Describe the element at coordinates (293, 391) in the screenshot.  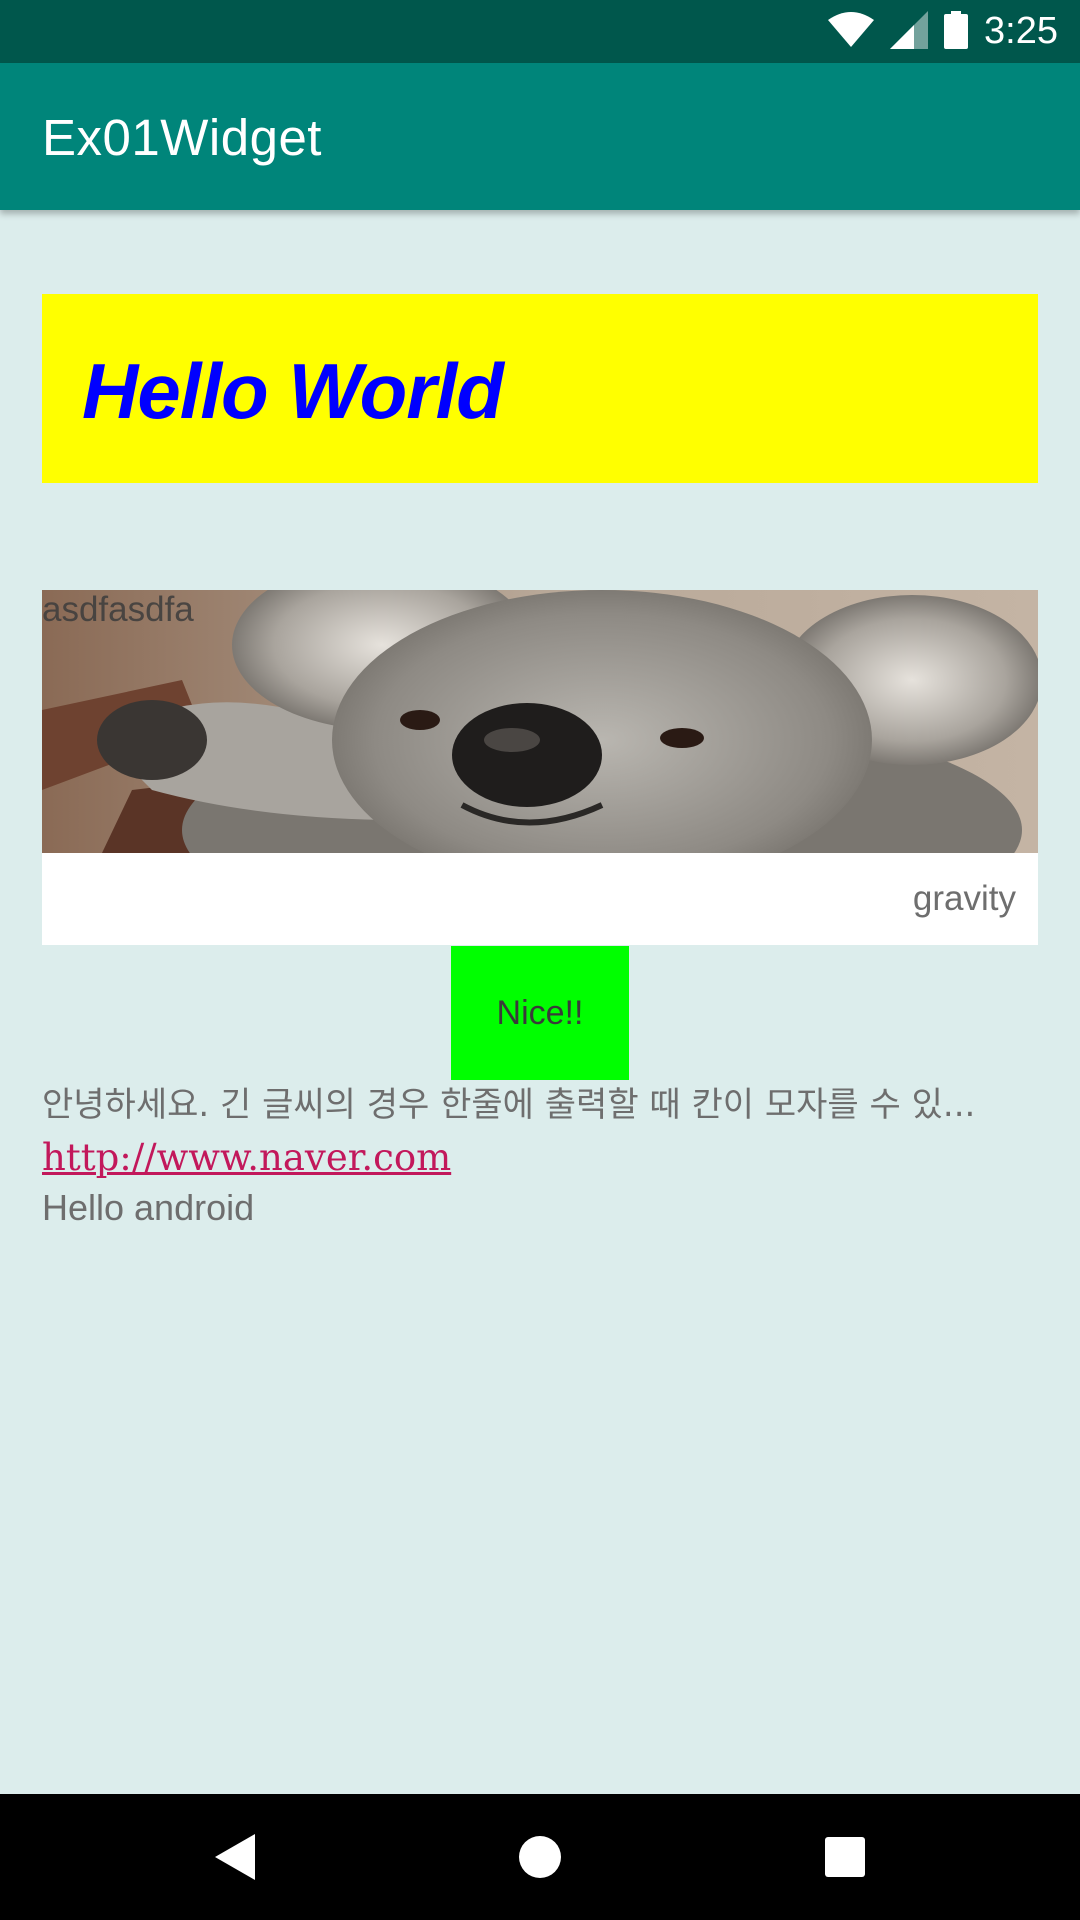
I see `hello-world-text: Hello World` at that location.